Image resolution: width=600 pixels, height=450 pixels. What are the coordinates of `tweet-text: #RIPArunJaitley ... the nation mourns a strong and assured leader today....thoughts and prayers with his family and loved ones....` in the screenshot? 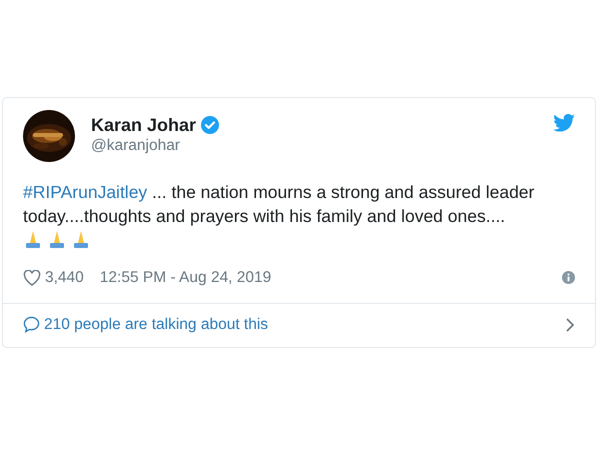 It's located at (279, 204).